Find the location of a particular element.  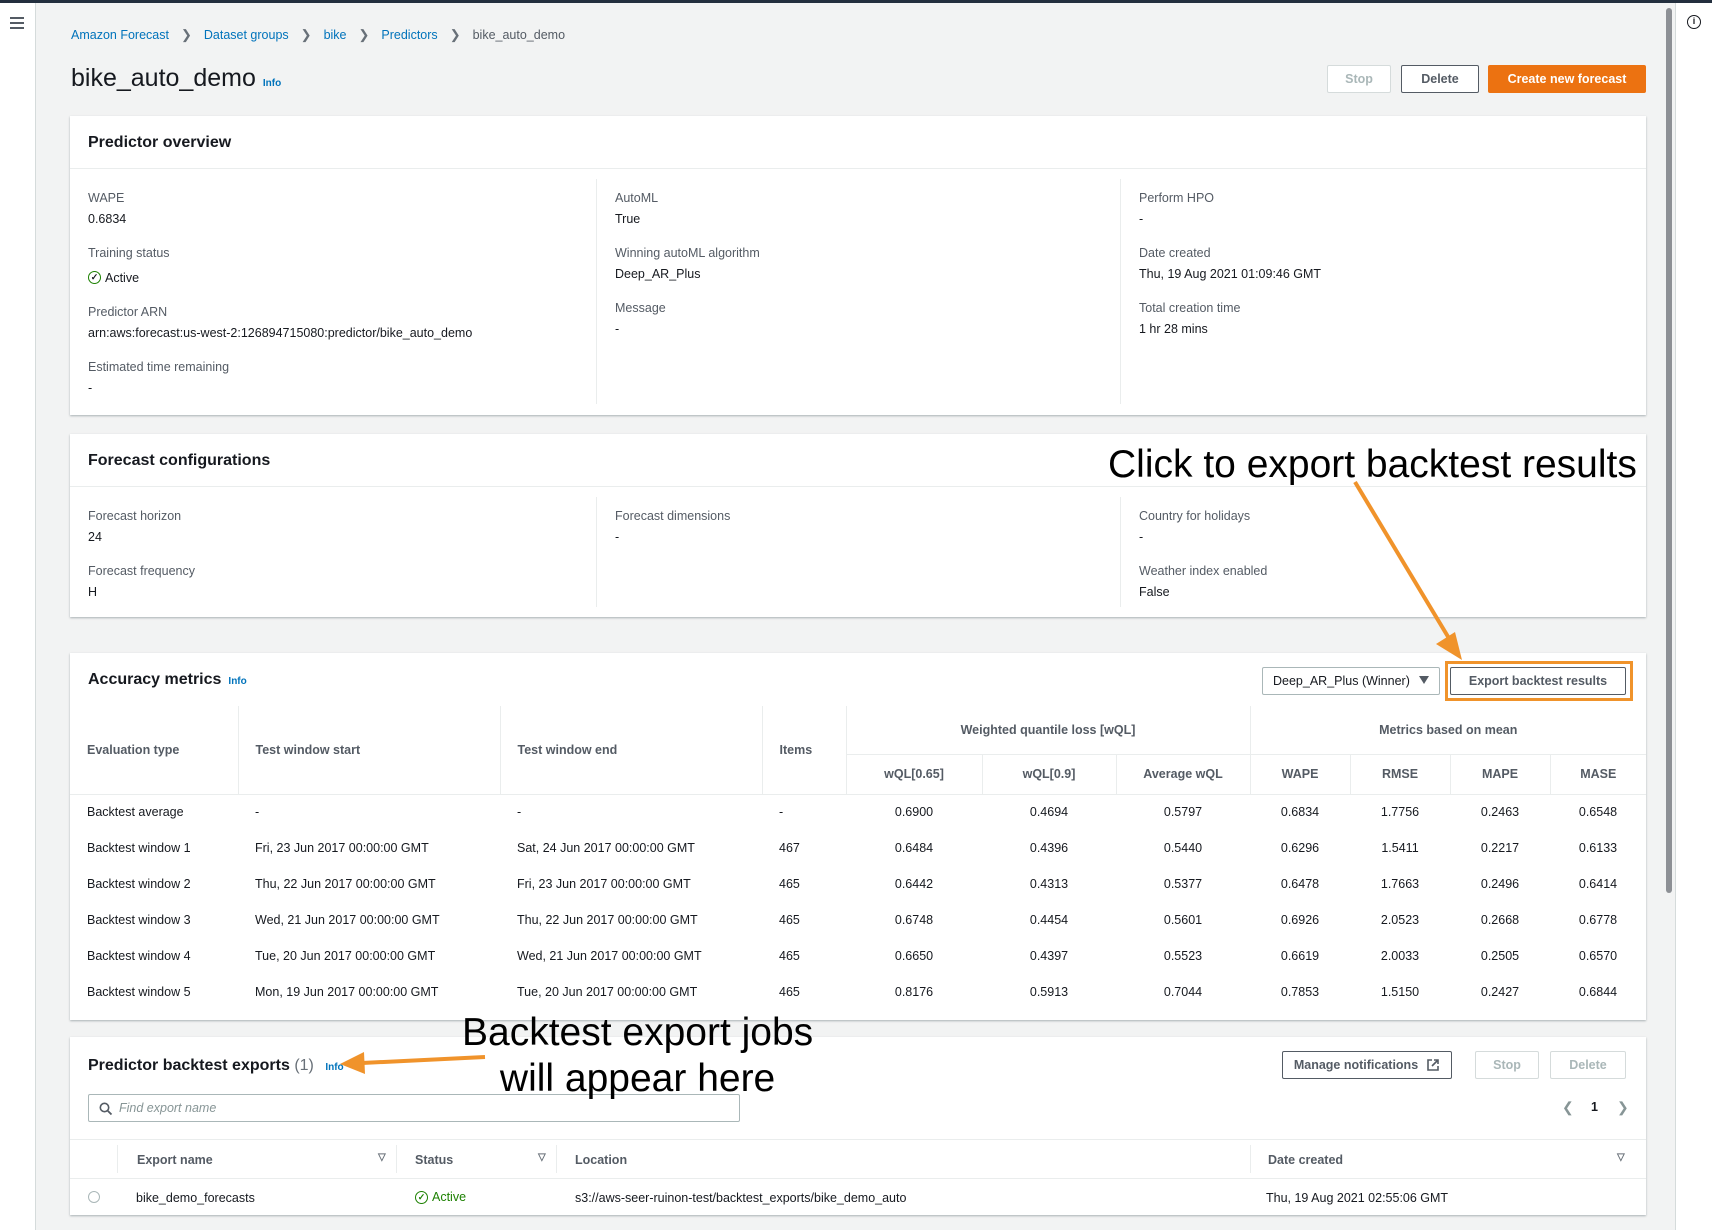

top-bar is located at coordinates (856, 1).